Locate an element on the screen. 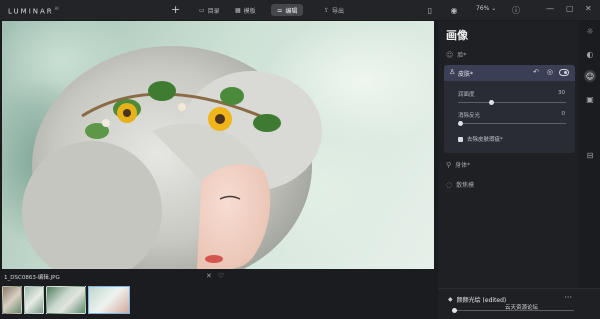 The height and width of the screenshot is (319, 600). tool-toggle is located at coordinates (564, 72).